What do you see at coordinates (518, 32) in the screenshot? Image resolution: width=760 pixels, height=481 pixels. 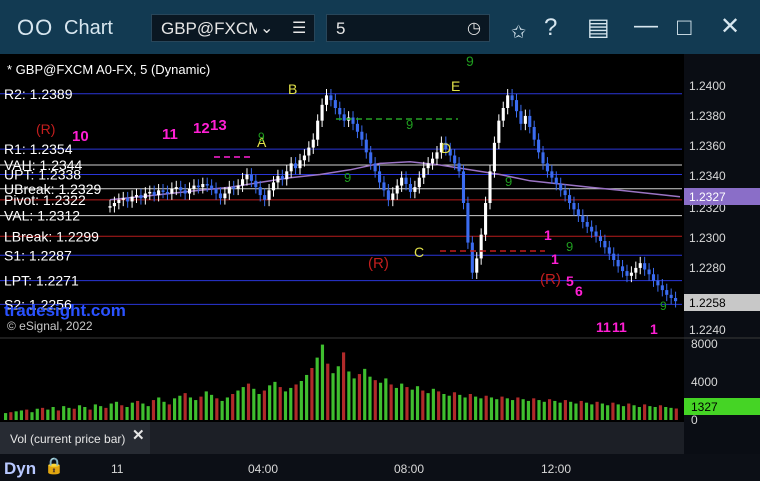 I see `pen-icon: ✩` at bounding box center [518, 32].